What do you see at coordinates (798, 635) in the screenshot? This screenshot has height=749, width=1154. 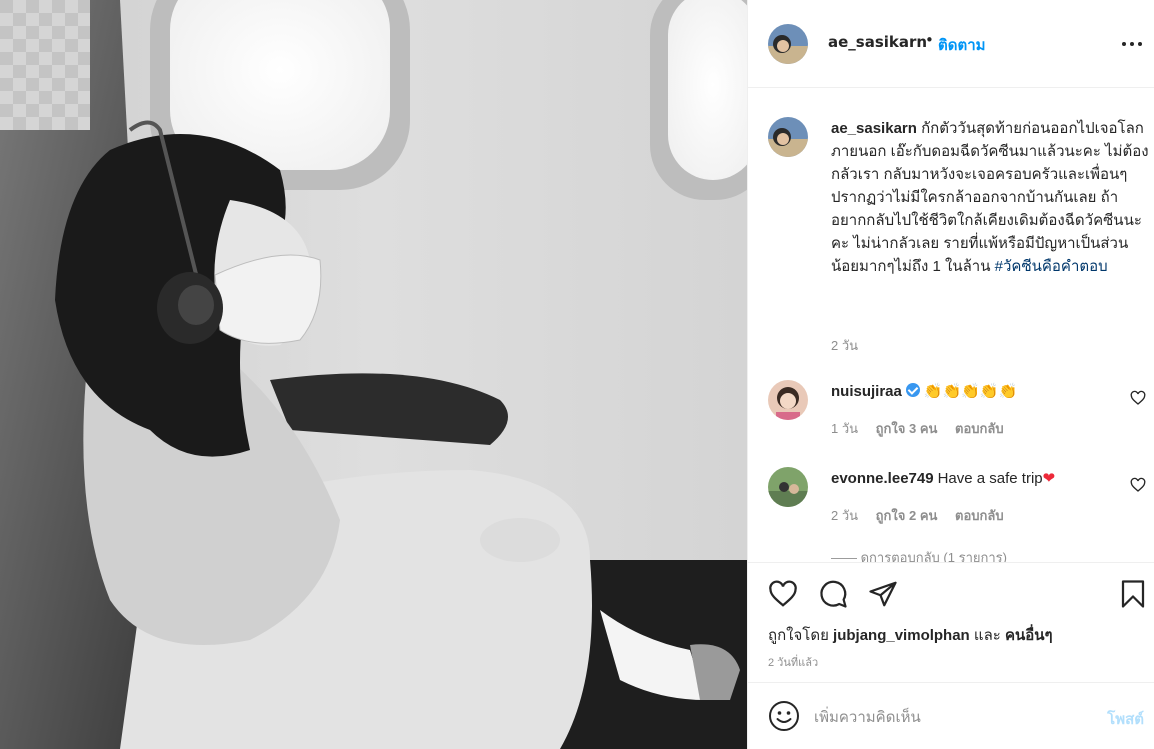 I see `liked-by-prefix: ถูกใจโดย` at bounding box center [798, 635].